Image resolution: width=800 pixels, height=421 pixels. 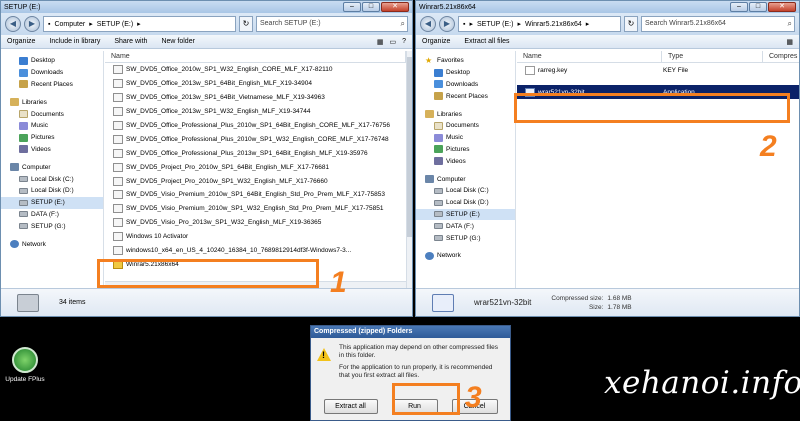 What do you see at coordinates (410, 332) in the screenshot?
I see `dialog-title: Compressed (zipped) Folders` at bounding box center [410, 332].